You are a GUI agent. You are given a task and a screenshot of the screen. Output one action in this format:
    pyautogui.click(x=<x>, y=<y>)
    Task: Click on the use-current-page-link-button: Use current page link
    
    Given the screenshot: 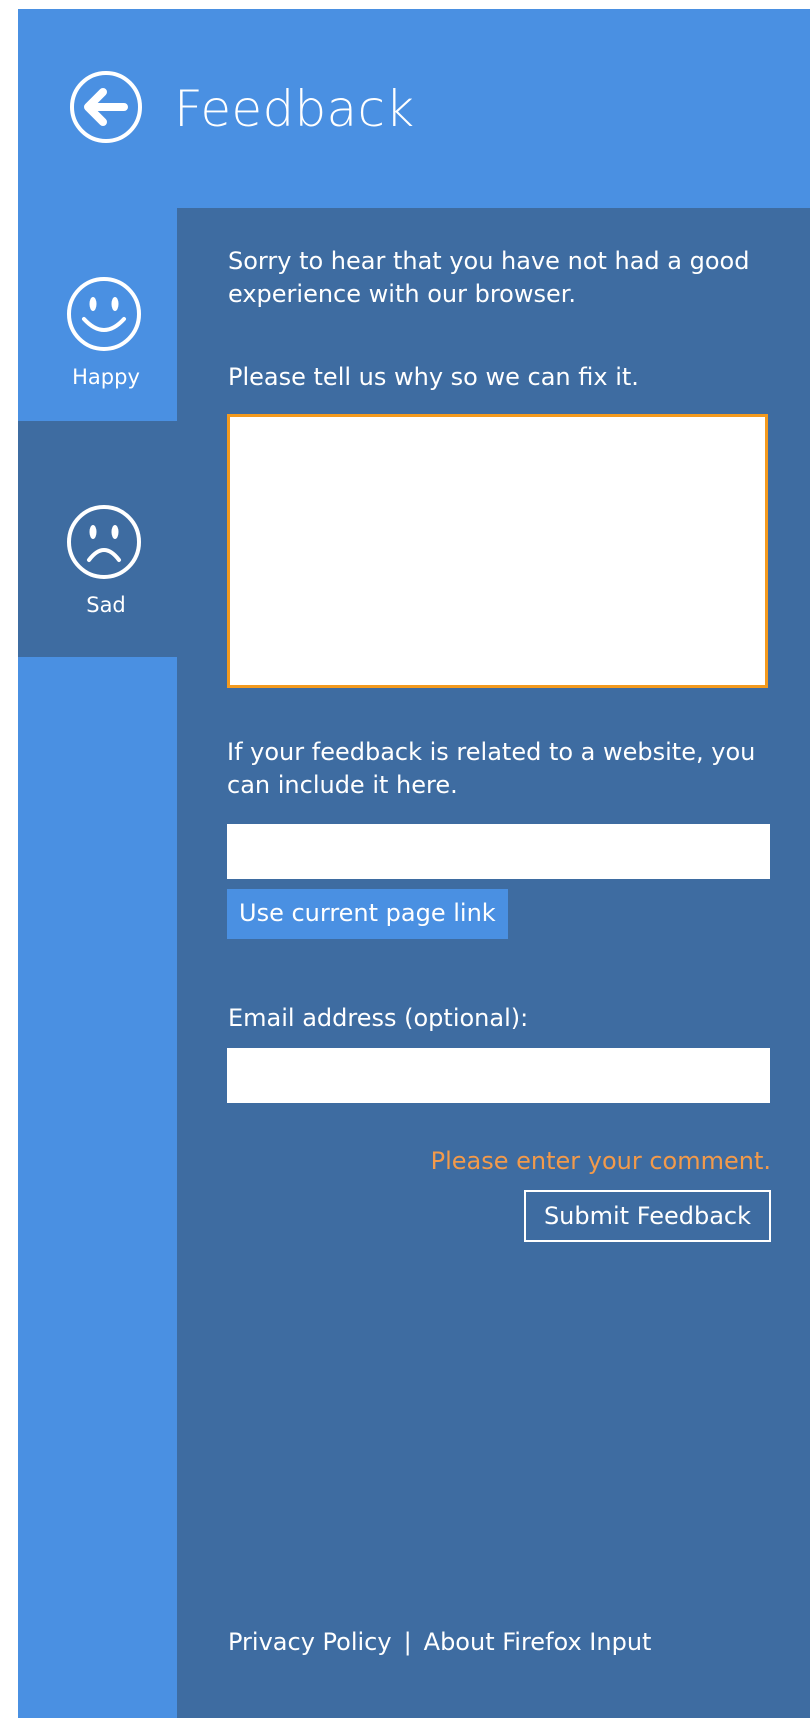 What is the action you would take?
    pyautogui.click(x=367, y=914)
    